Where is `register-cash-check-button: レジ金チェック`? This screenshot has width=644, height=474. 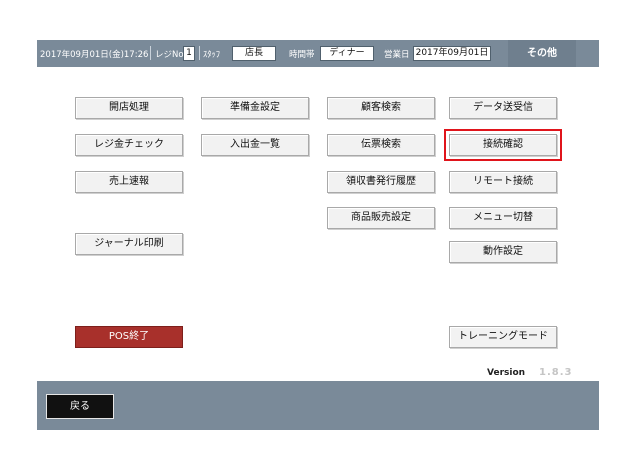
register-cash-check-button: レジ金チェック is located at coordinates (129, 145).